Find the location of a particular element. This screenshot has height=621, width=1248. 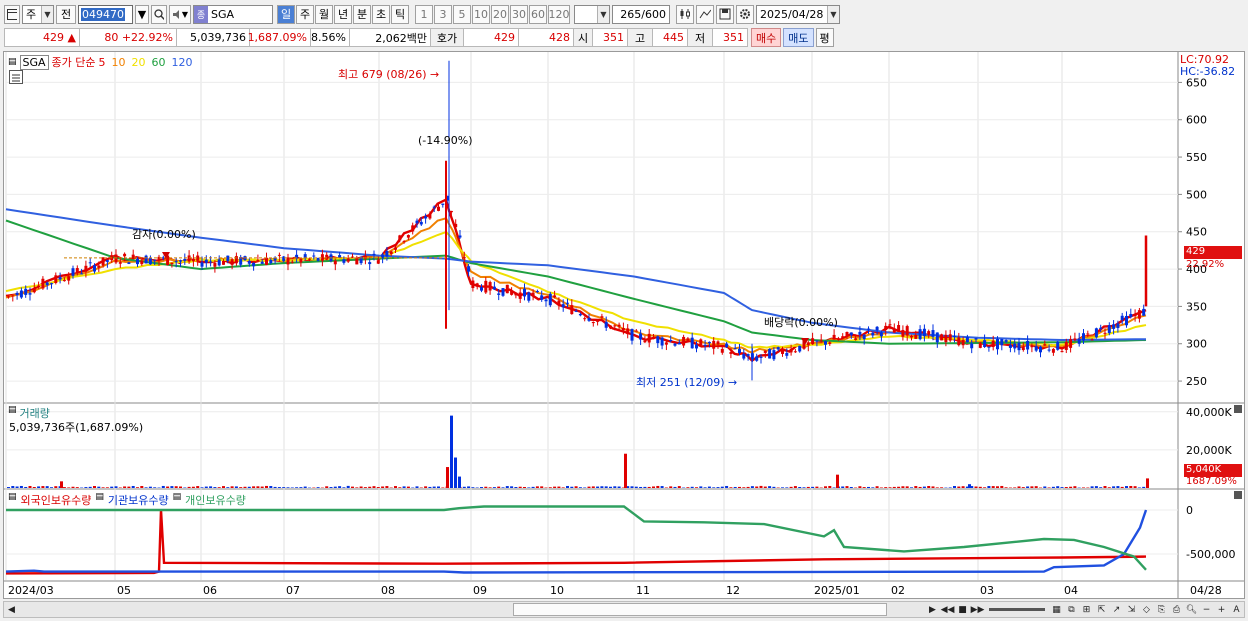

text-tool-icon: ⎘ is located at coordinates (1161, 609).